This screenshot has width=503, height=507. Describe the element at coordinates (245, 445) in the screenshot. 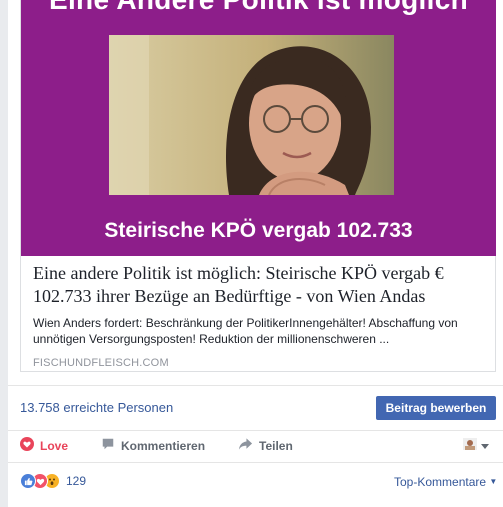

I see `share-arrow-icon` at that location.